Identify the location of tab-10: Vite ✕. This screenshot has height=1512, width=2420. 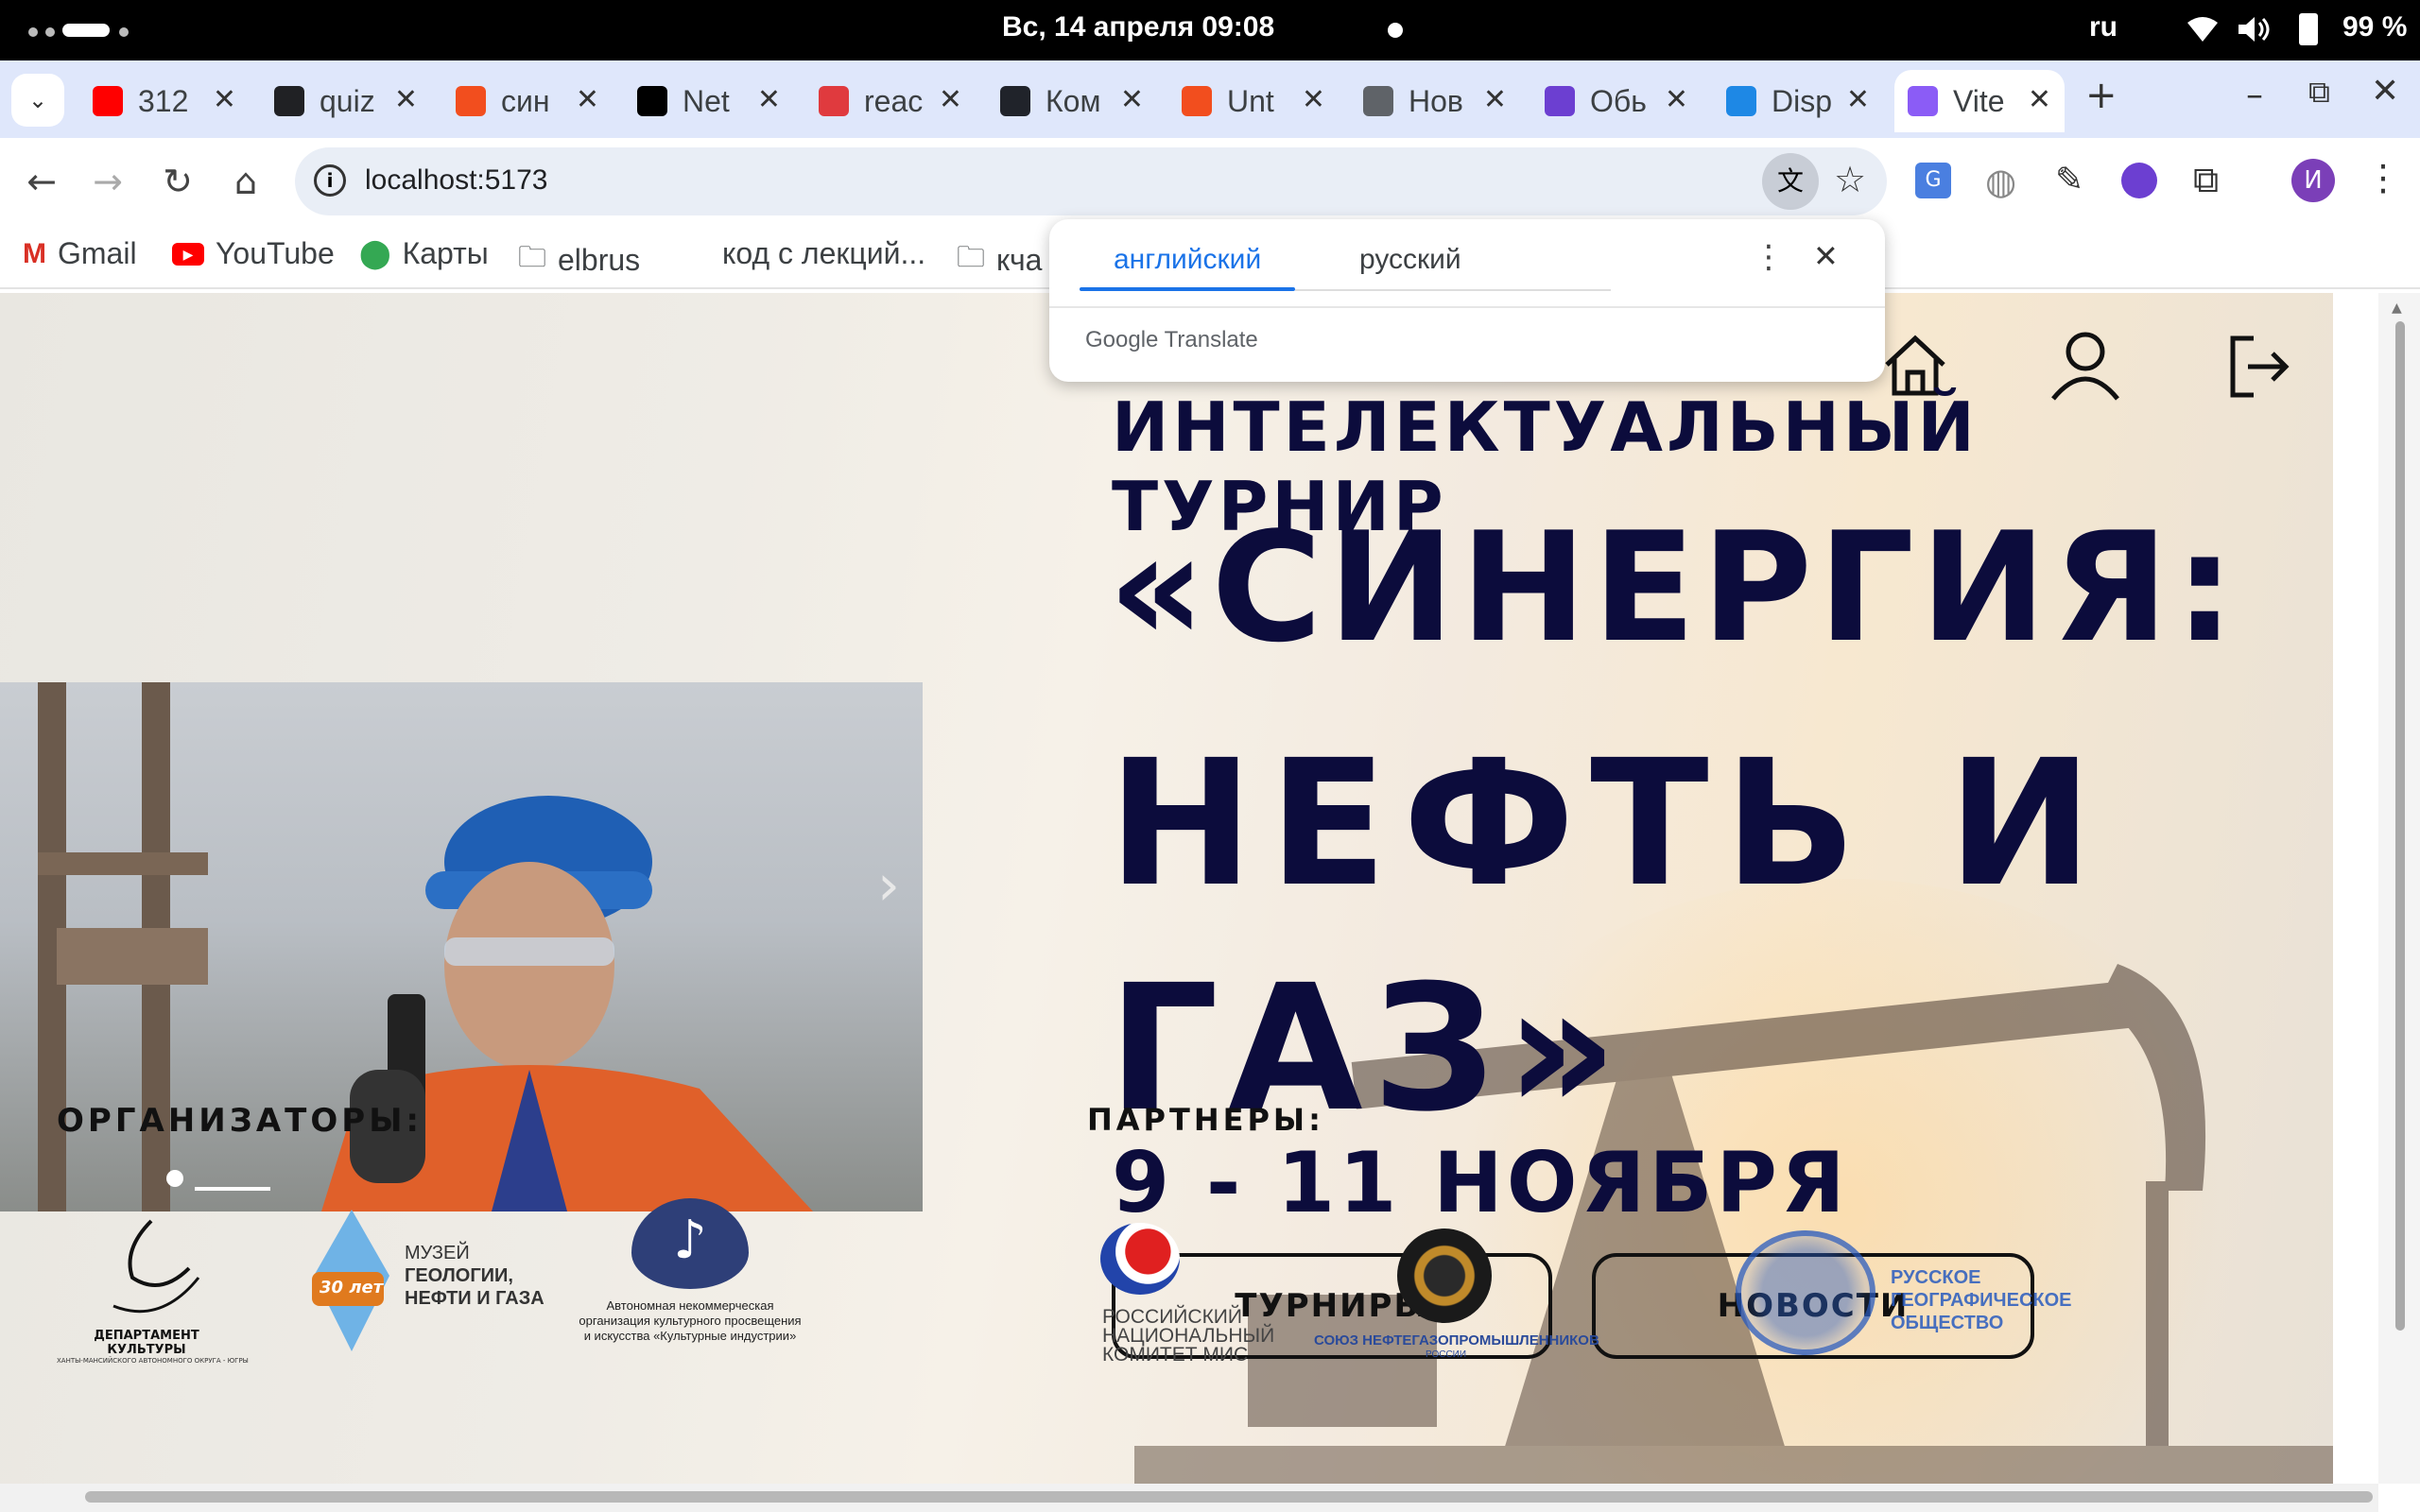
(1979, 101).